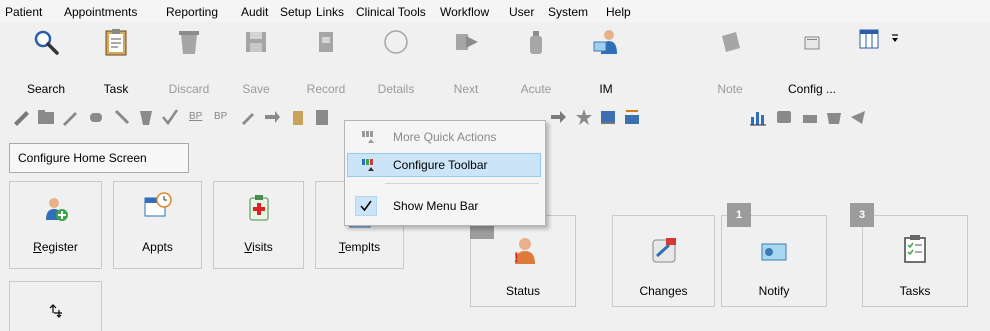 The height and width of the screenshot is (331, 990). What do you see at coordinates (157, 247) in the screenshot?
I see `appts-label: Appts` at bounding box center [157, 247].